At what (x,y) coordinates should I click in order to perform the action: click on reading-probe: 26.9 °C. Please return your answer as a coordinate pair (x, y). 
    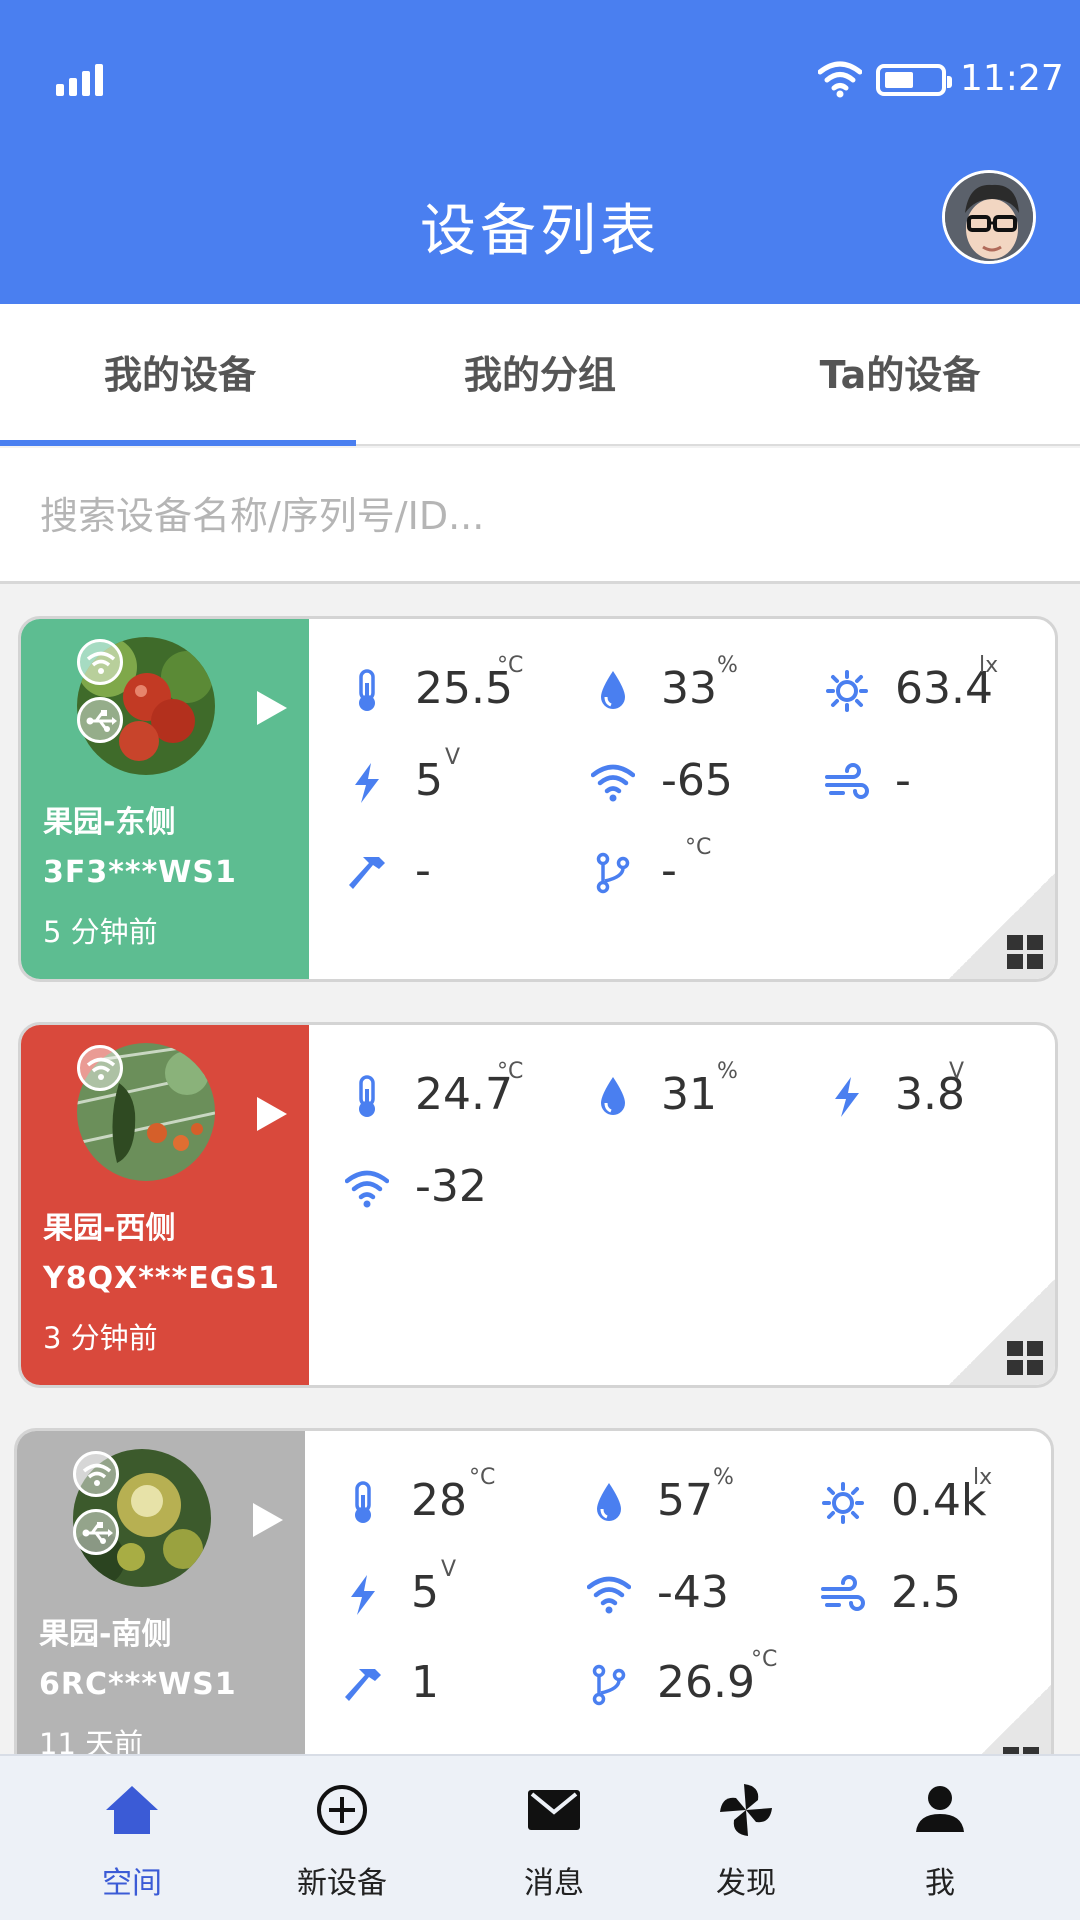
    Looking at the image, I should click on (717, 1682).